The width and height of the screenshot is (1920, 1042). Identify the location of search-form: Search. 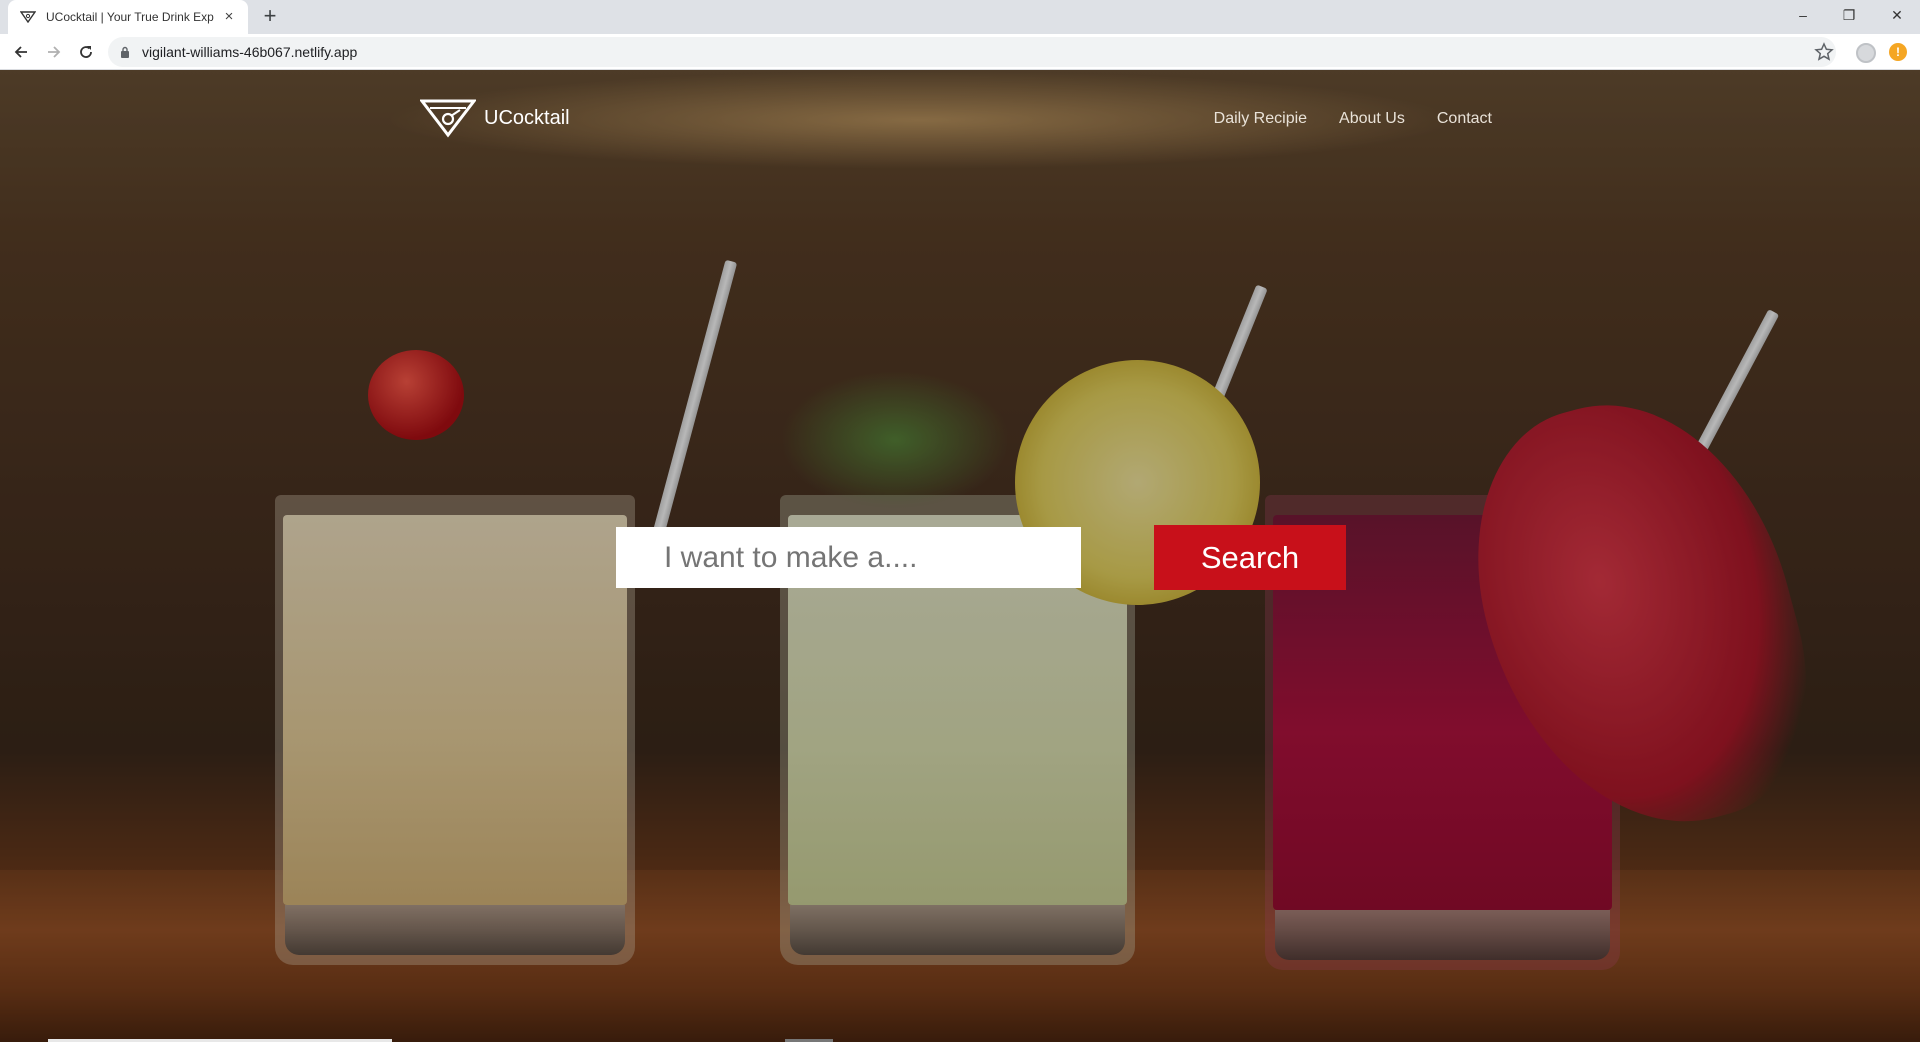
(981, 557).